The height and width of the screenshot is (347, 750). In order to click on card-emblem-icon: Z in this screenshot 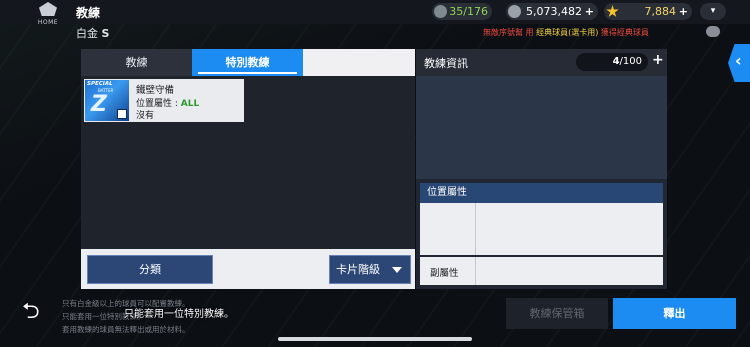, I will do `click(99, 104)`.